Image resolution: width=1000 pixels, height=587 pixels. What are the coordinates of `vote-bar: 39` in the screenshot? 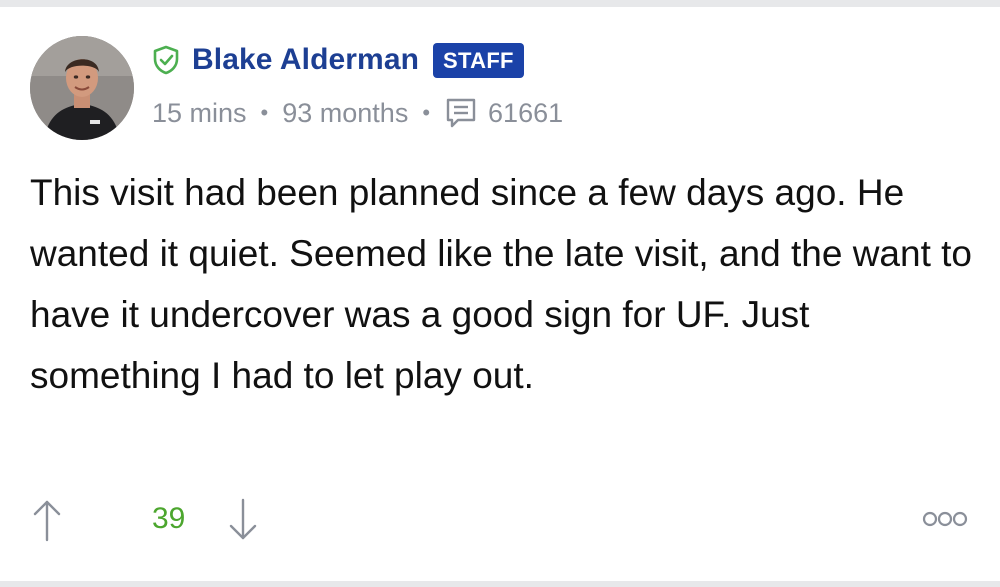 It's located at (505, 522).